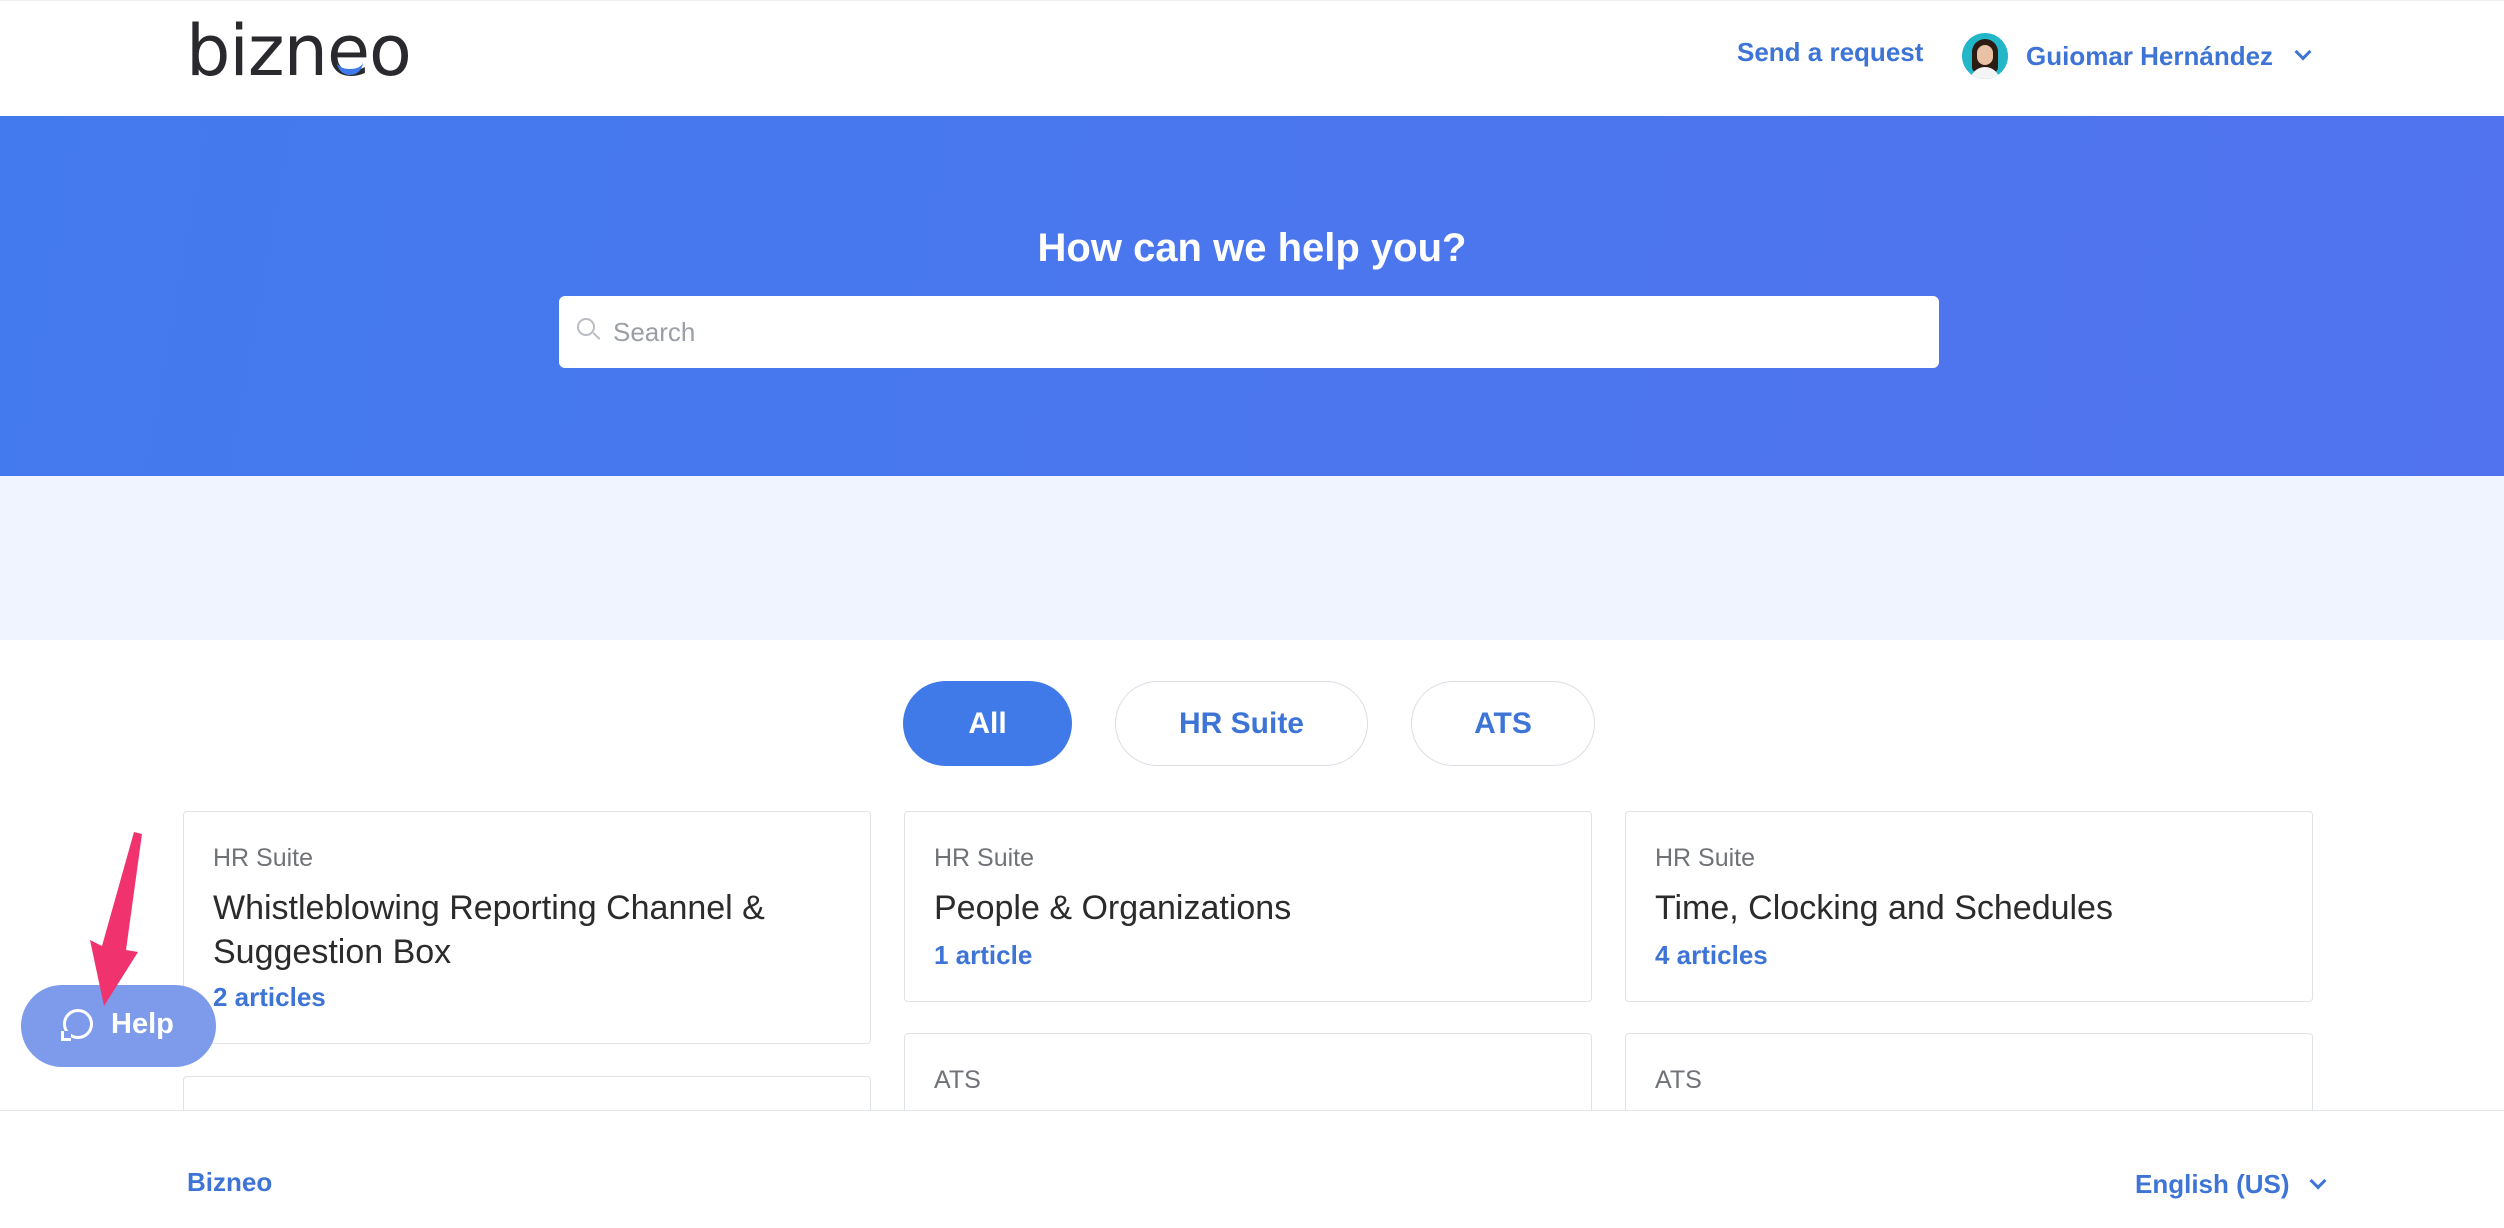 The height and width of the screenshot is (1228, 2504). Describe the element at coordinates (1830, 52) in the screenshot. I see `send-request-link: Send a request` at that location.